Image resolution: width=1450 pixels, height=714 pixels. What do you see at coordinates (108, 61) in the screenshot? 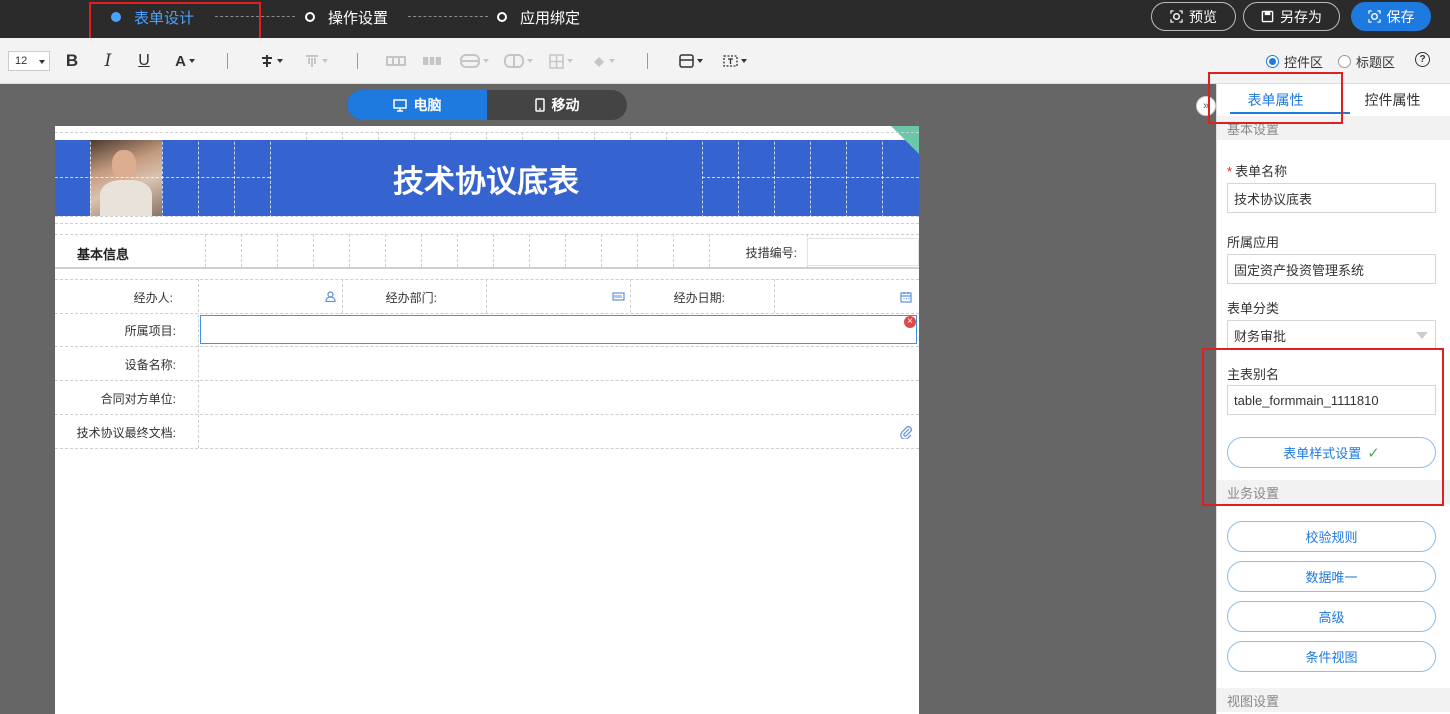
I see `italic-button: I` at bounding box center [108, 61].